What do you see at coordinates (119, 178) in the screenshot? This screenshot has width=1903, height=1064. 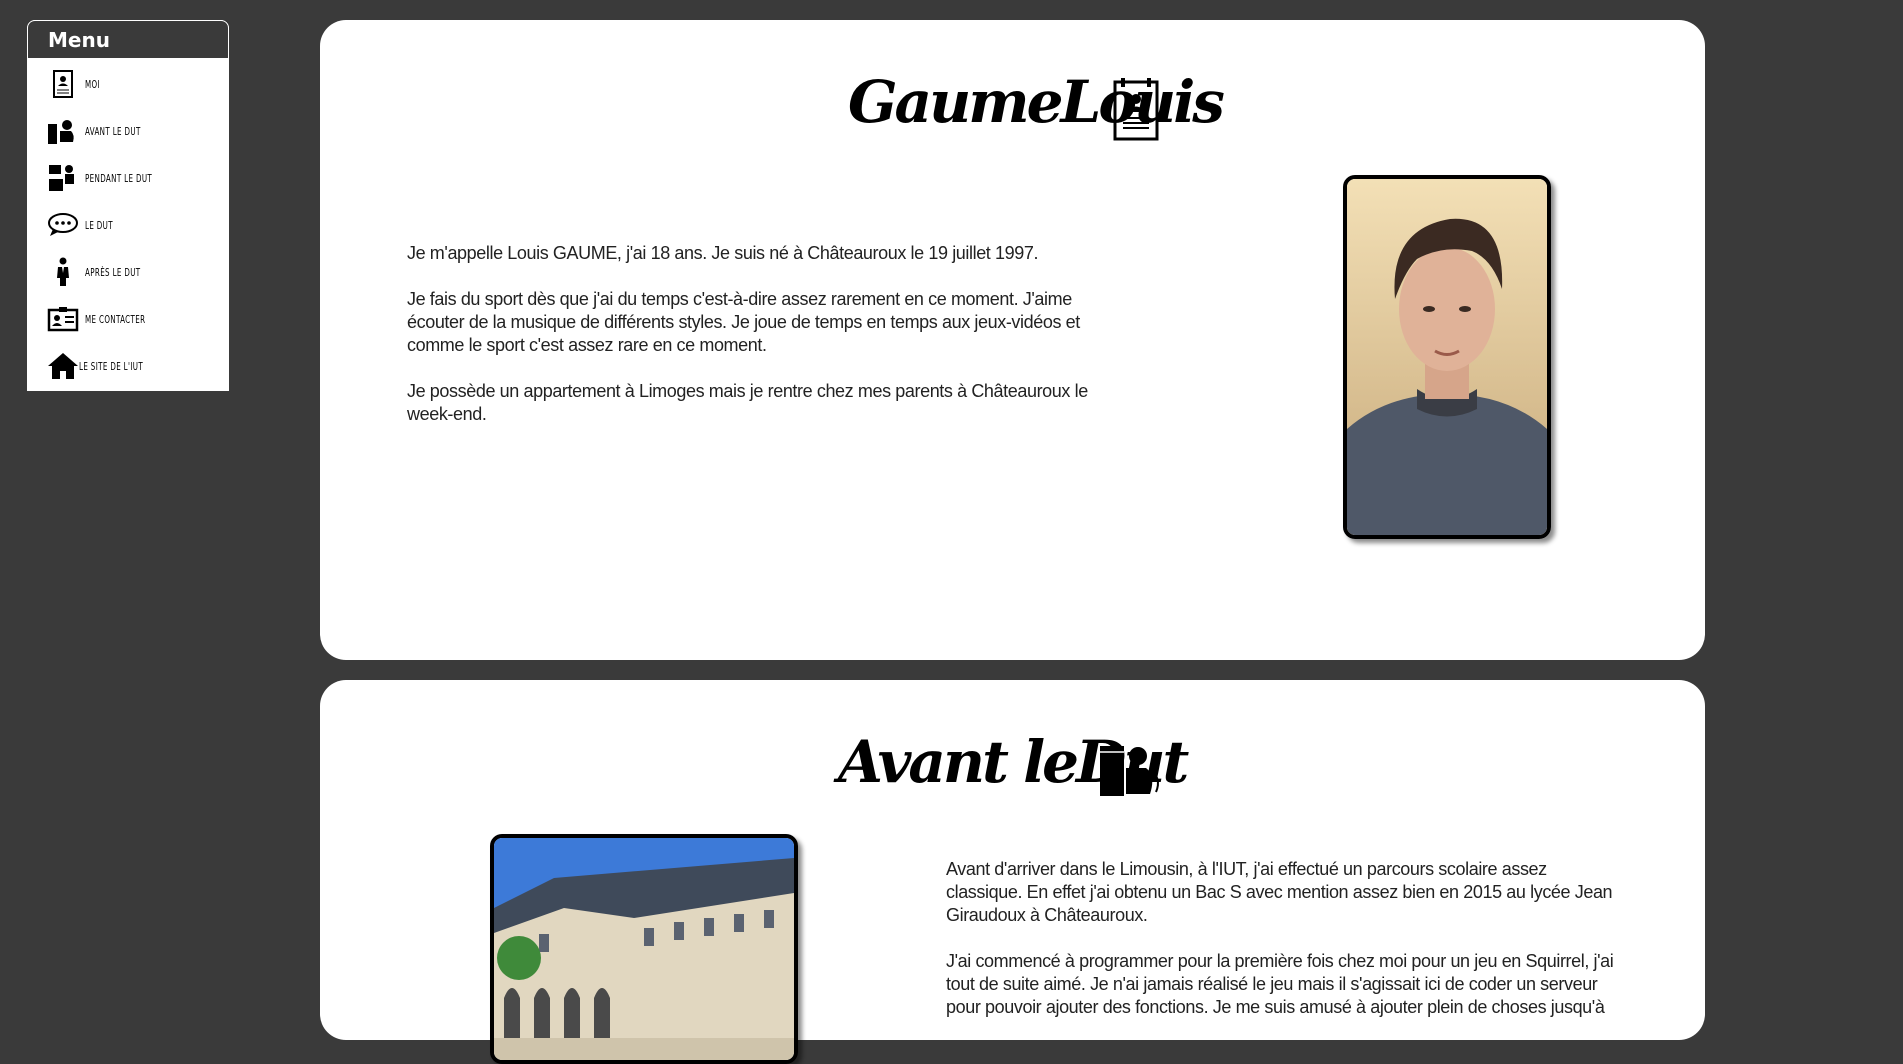 I see `menu-label: Pendant le DUT` at bounding box center [119, 178].